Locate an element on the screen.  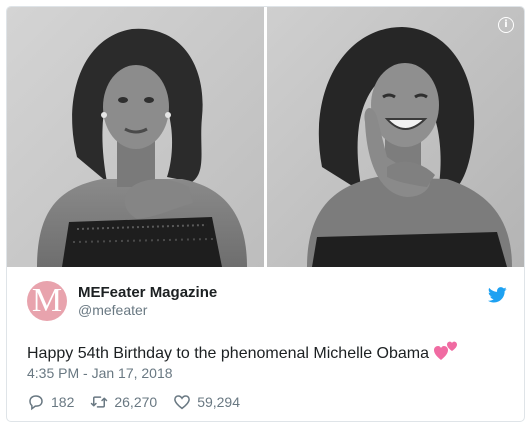
retweet-count: 26,270 is located at coordinates (136, 402).